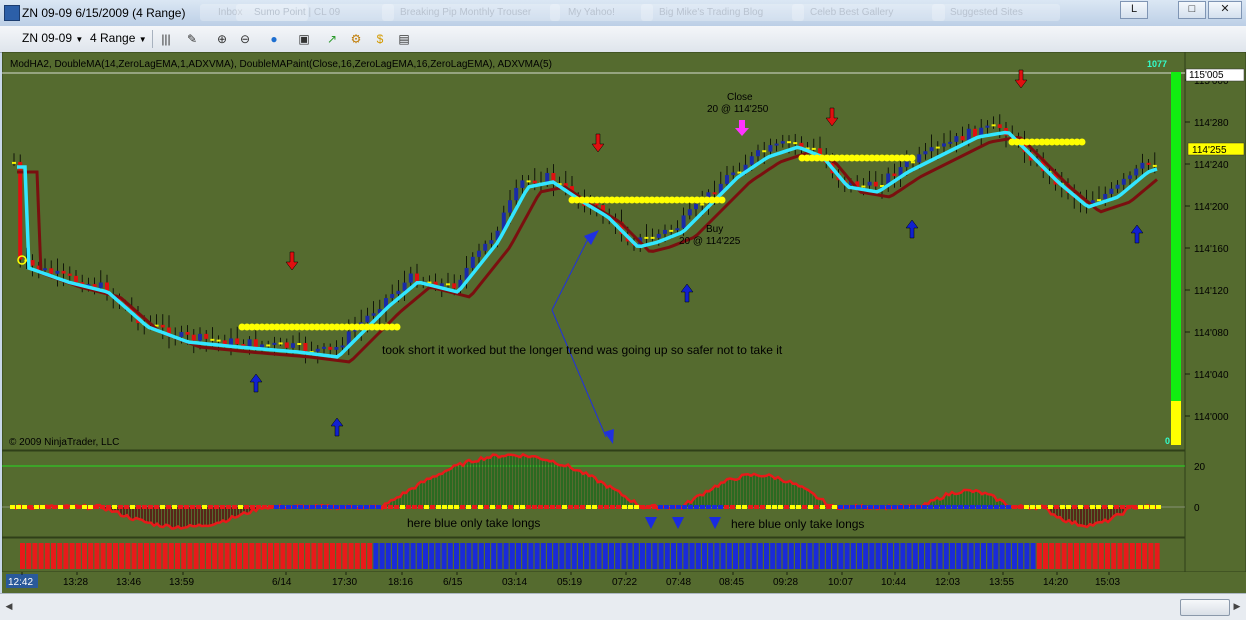  Describe the element at coordinates (404, 39) in the screenshot. I see `data-box-icon: ▤` at that location.